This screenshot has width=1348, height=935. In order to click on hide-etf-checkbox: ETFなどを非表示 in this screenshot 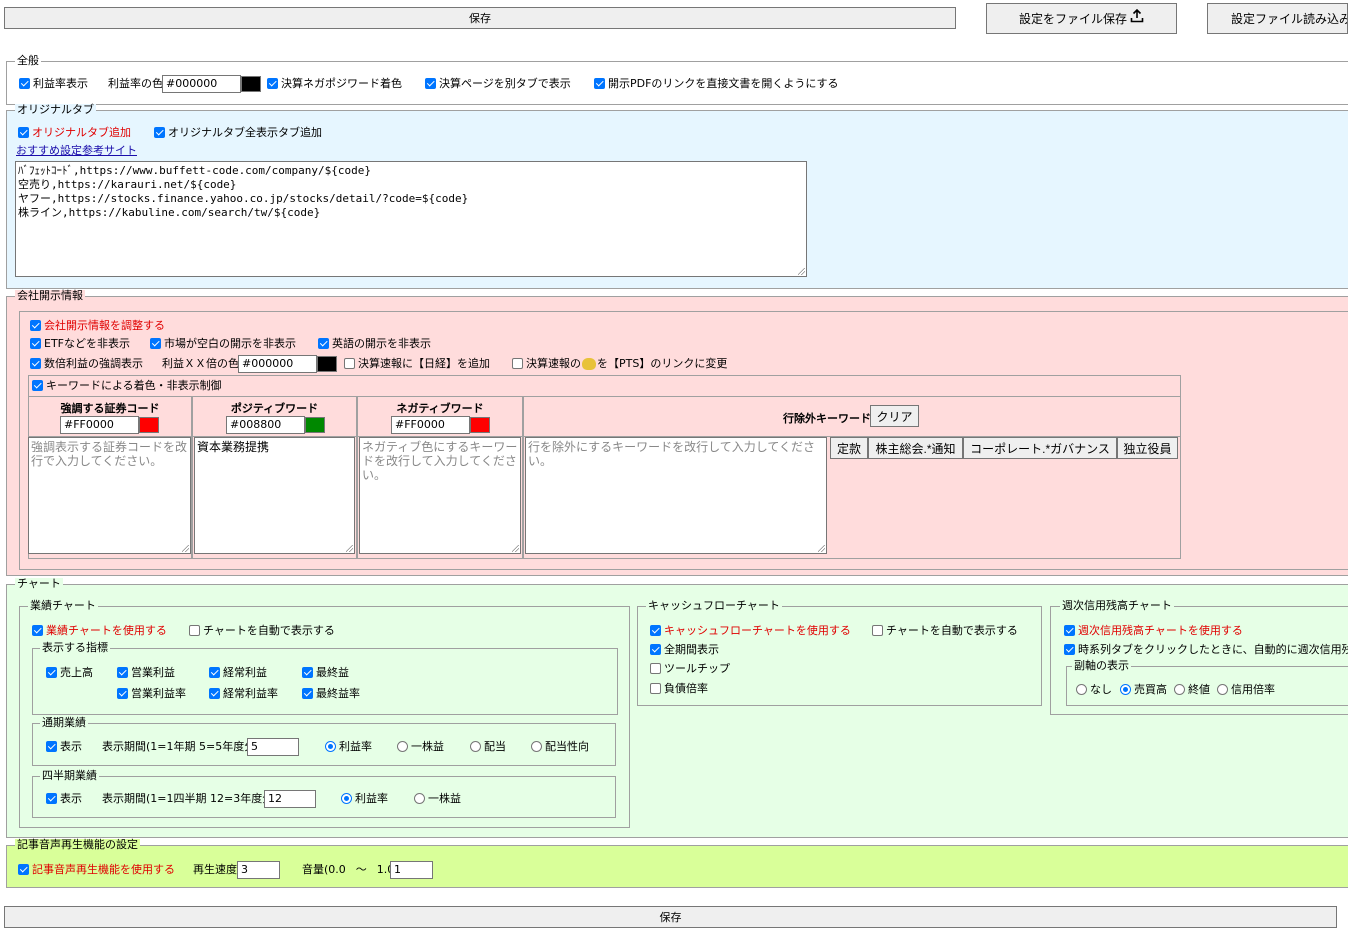, I will do `click(80, 343)`.